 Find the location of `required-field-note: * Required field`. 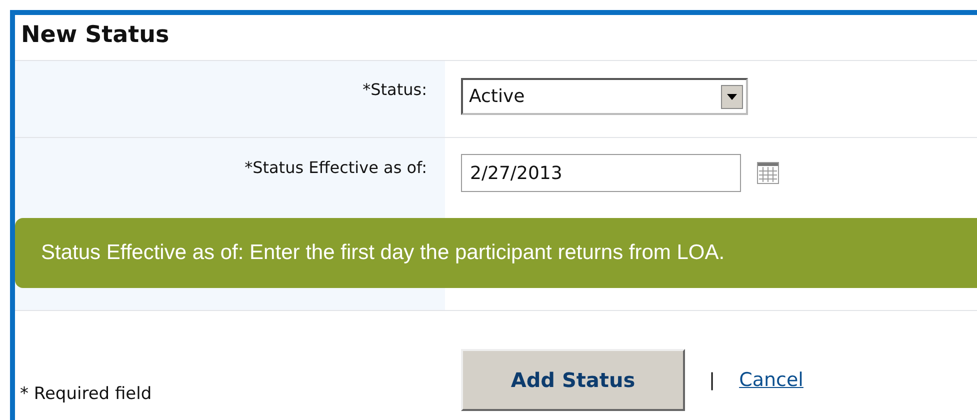

required-field-note: * Required field is located at coordinates (86, 394).